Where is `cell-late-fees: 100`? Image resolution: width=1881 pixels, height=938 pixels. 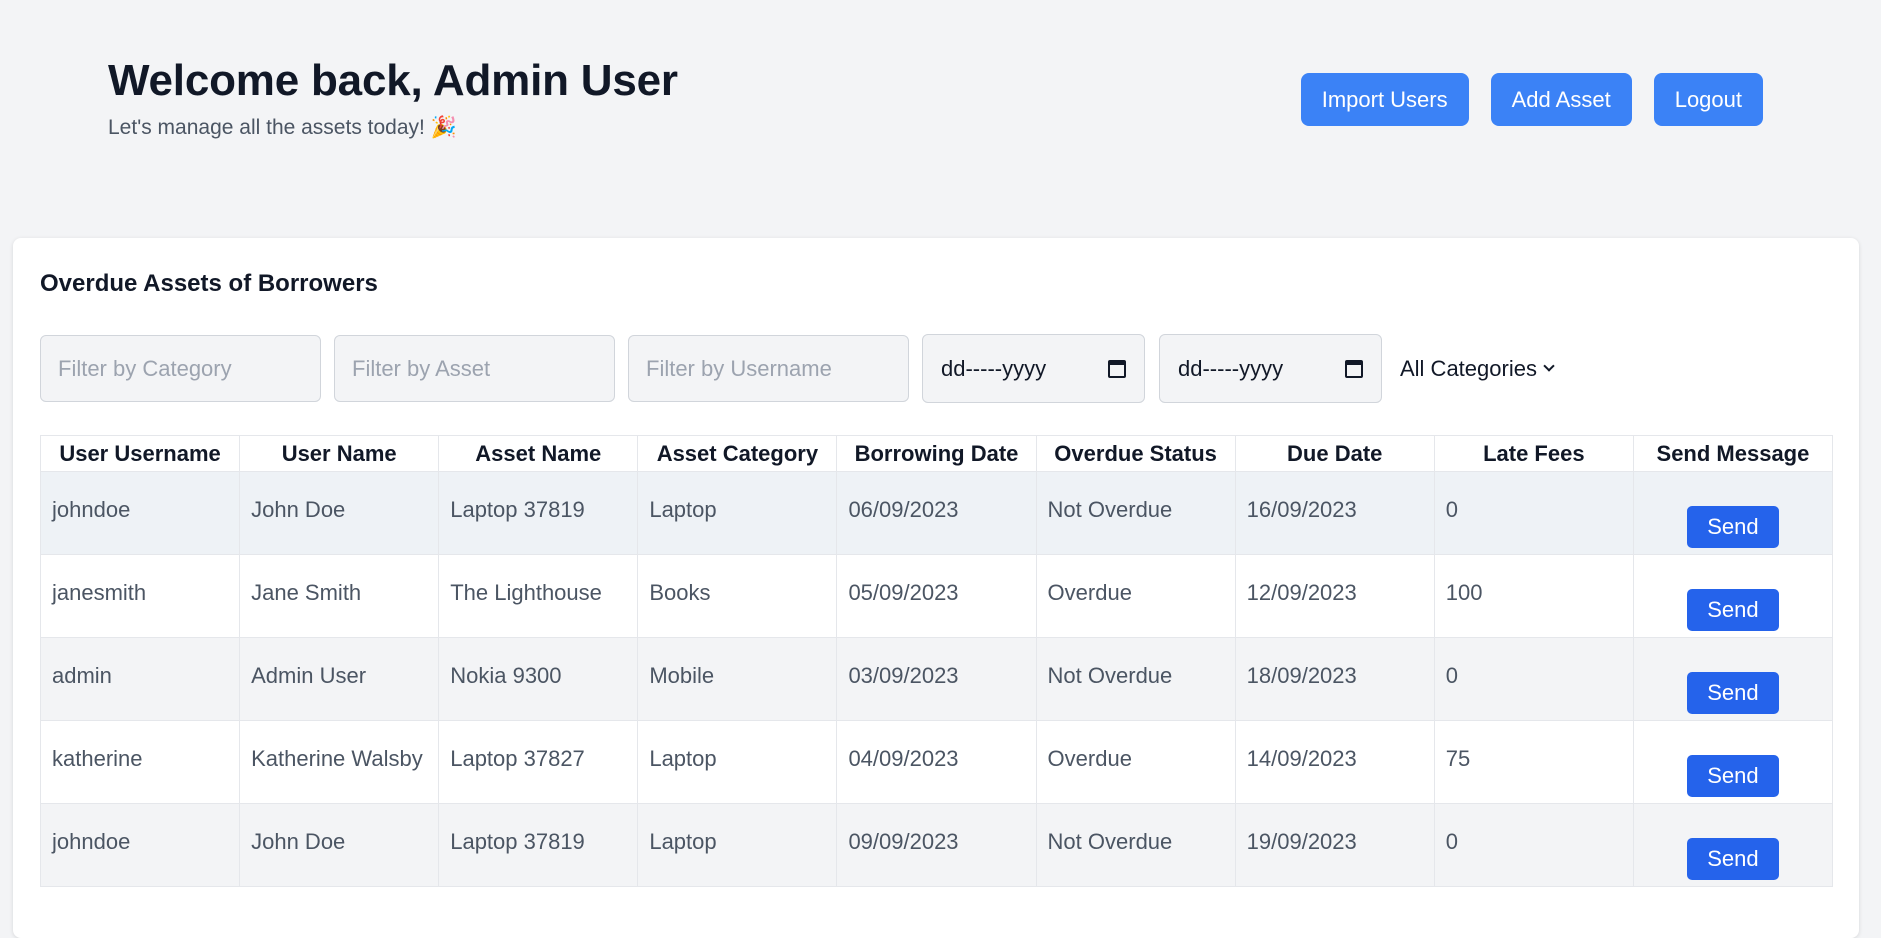 cell-late-fees: 100 is located at coordinates (1533, 596).